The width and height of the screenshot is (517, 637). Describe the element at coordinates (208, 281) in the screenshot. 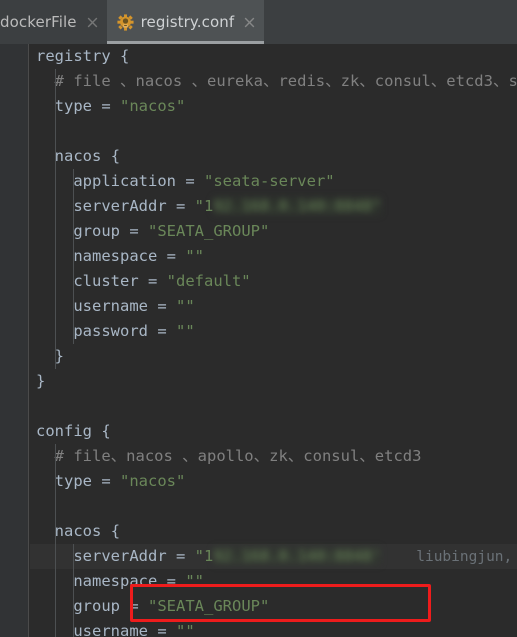

I see `code-string: "default"` at that location.